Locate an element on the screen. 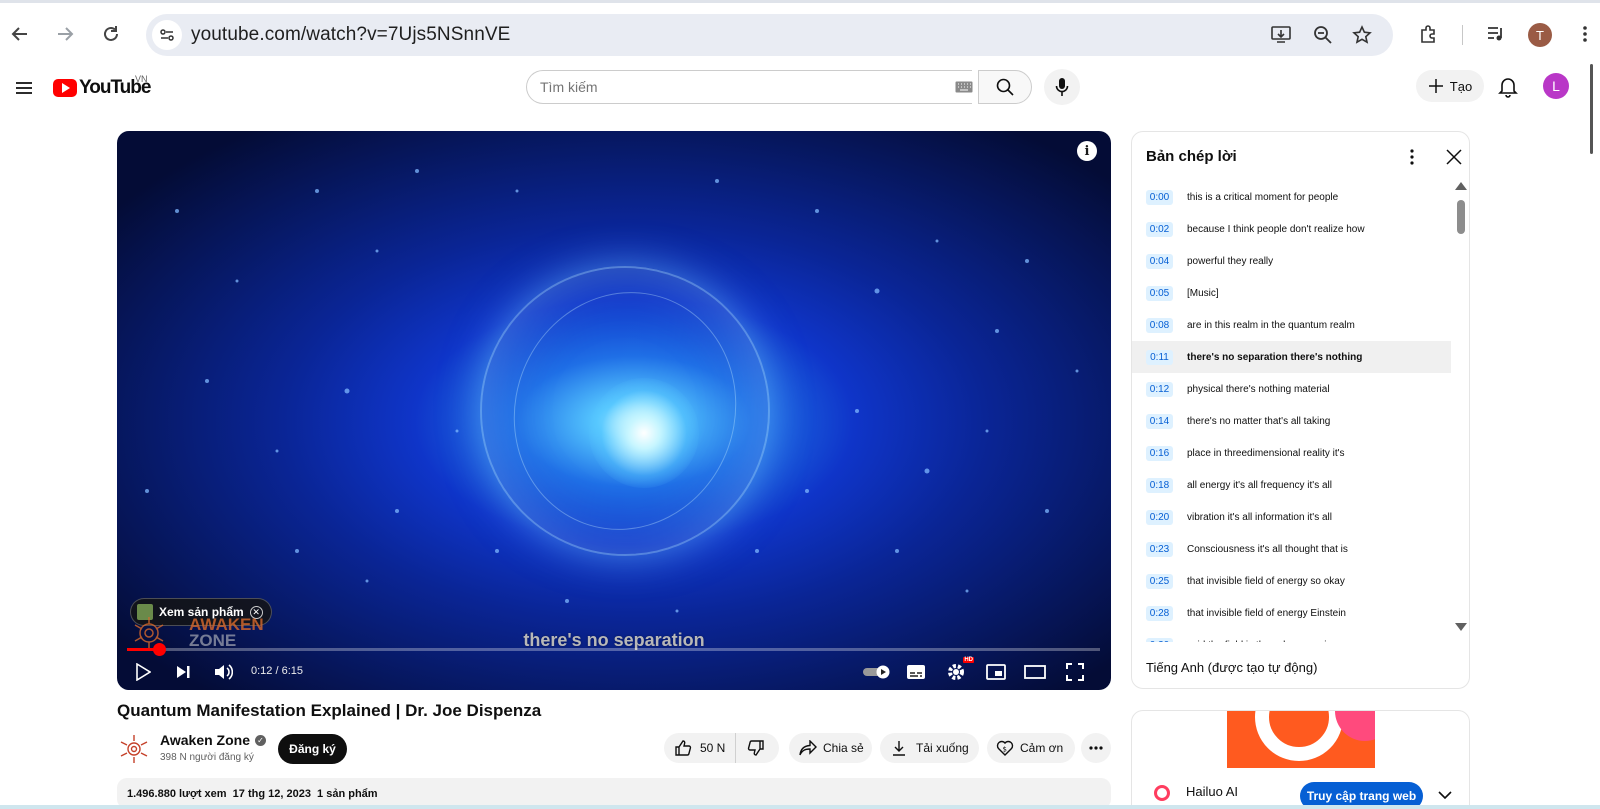 The height and width of the screenshot is (809, 1600). dislike-button is located at coordinates (756, 748).